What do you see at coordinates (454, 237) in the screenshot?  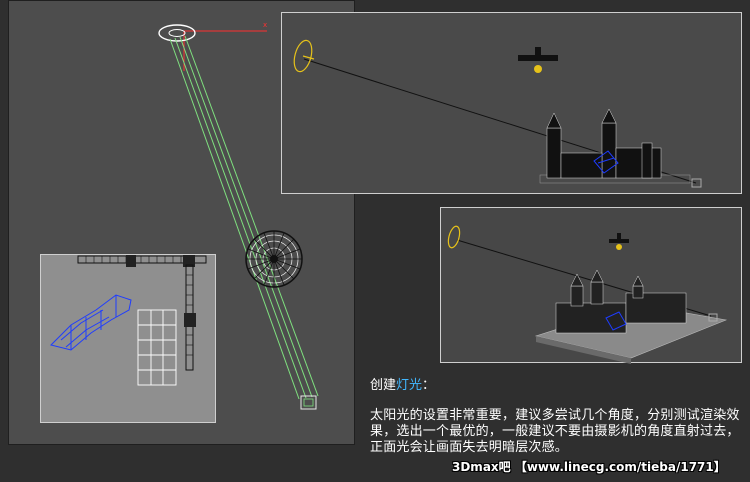 I see `light-source-gizmo-persp` at bounding box center [454, 237].